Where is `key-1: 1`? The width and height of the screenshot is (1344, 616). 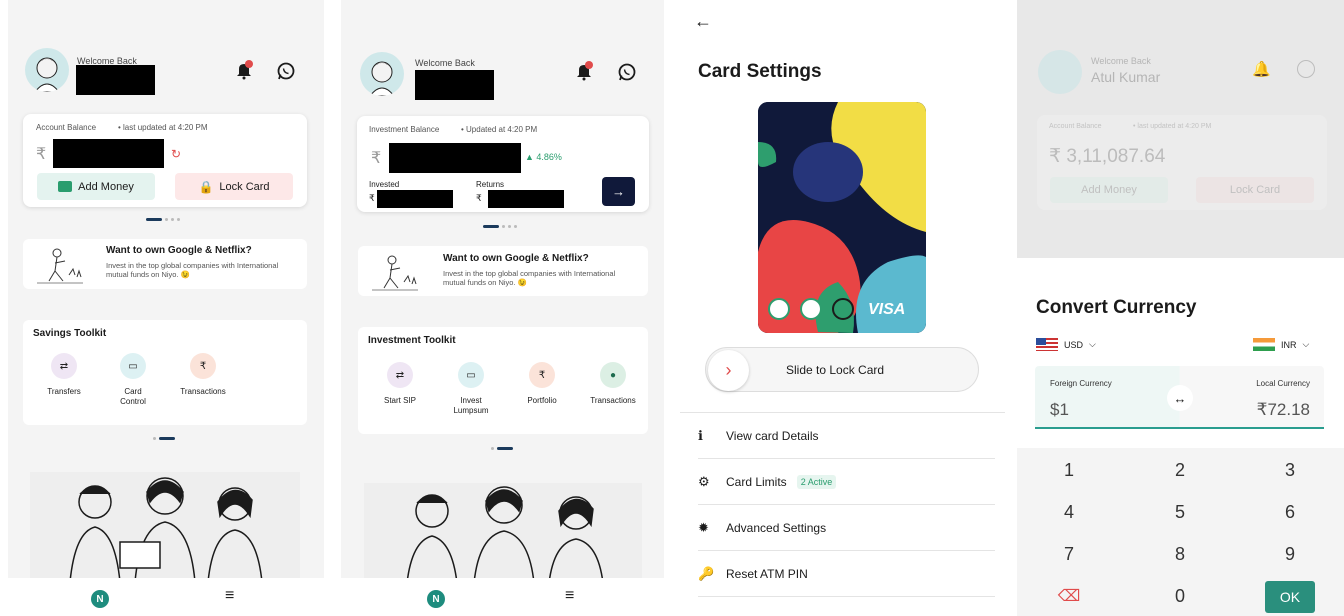 key-1: 1 is located at coordinates (1069, 470).